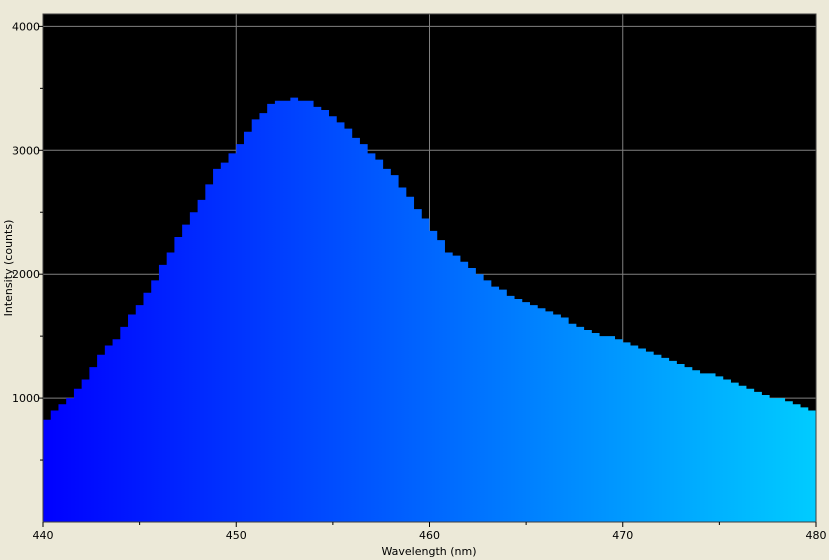  Describe the element at coordinates (622, 535) in the screenshot. I see `x-tick-label: 470` at that location.